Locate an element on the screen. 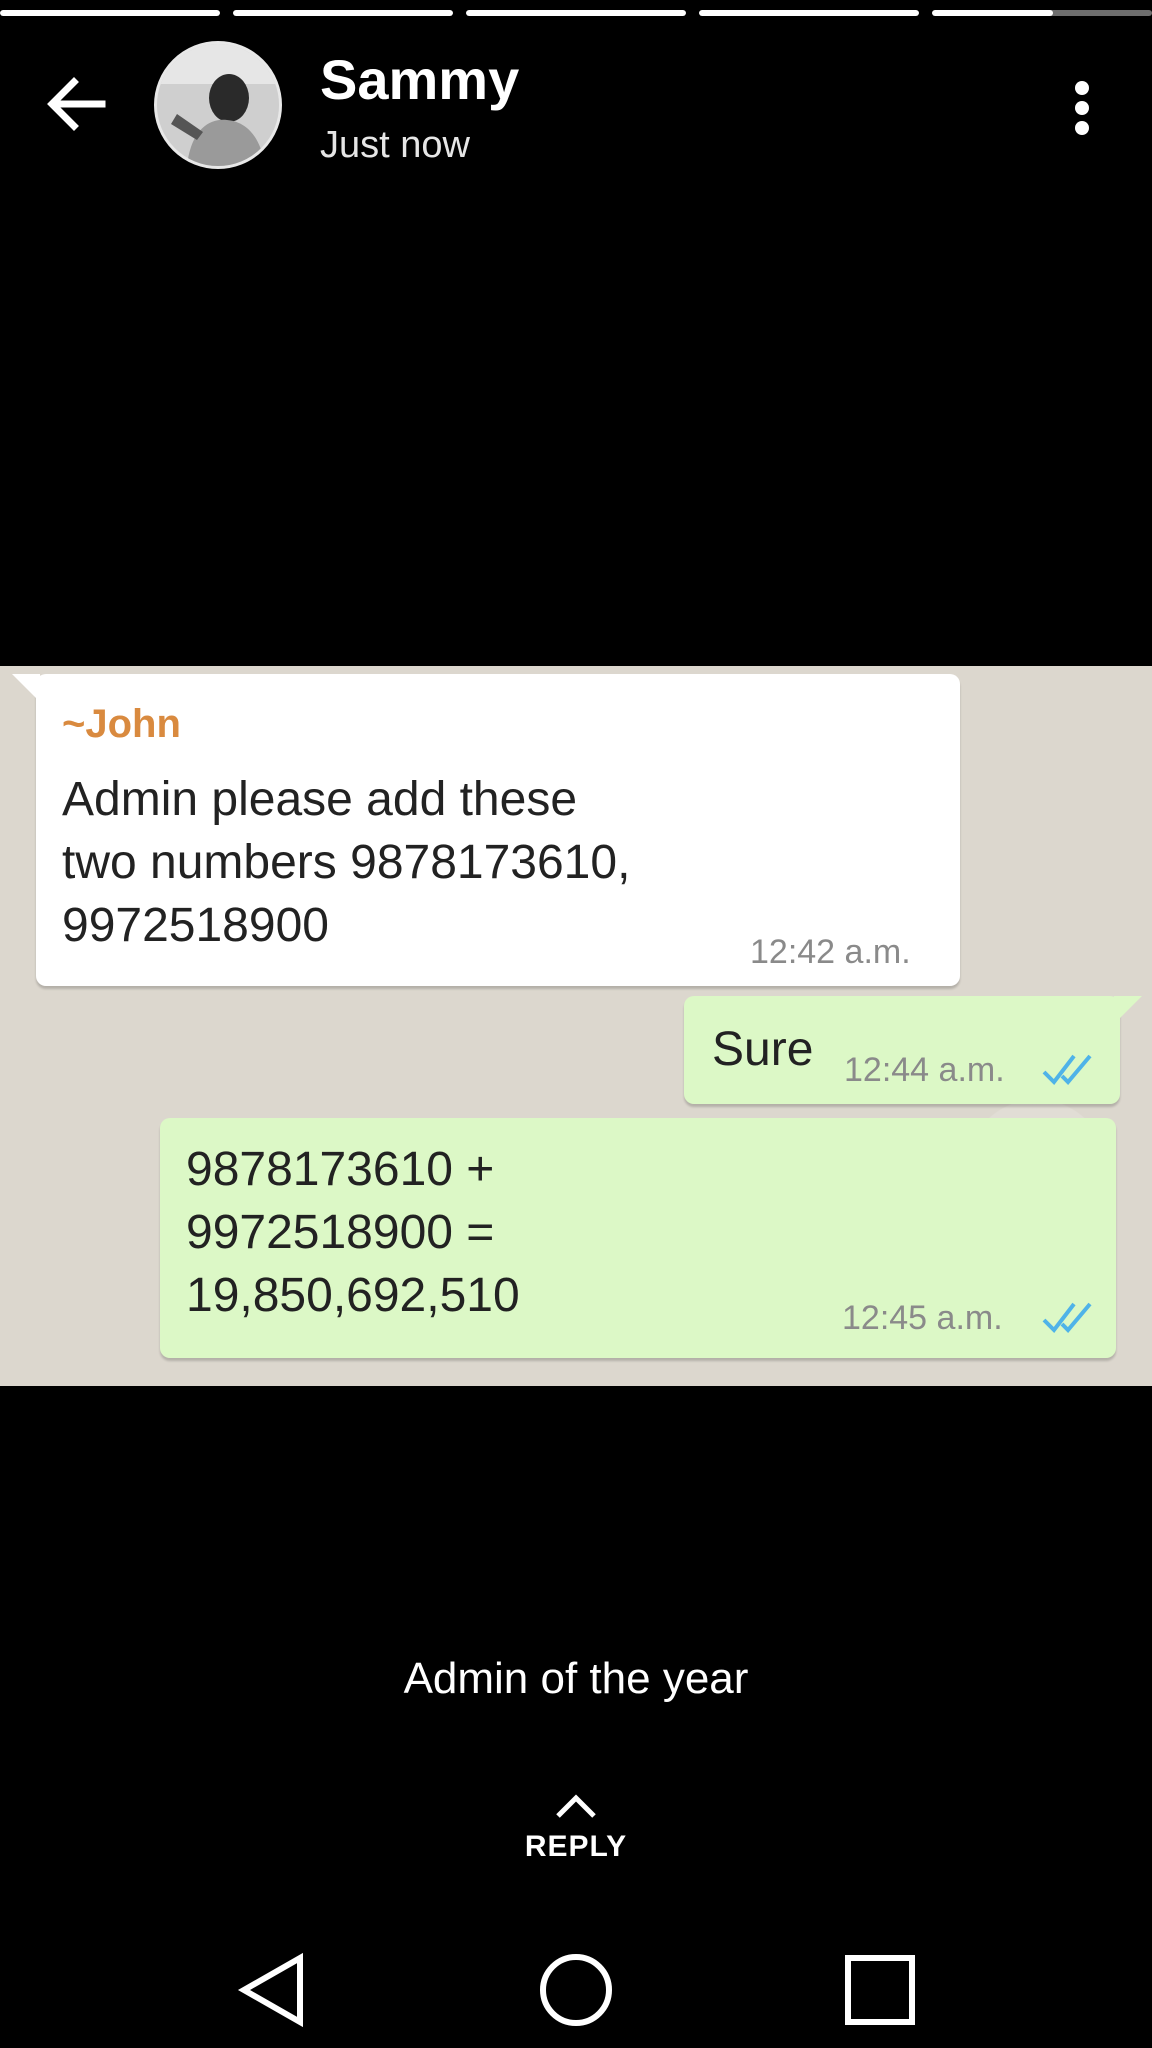 The image size is (1152, 2048). message-time: 12:45 a.m. is located at coordinates (922, 1318).